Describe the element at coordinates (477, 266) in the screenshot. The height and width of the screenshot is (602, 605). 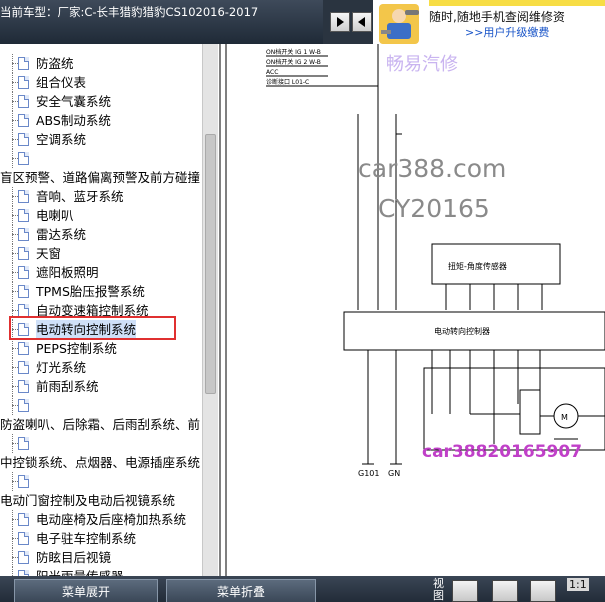
I see `sensor-label: 扭矩-角度传感器` at that location.